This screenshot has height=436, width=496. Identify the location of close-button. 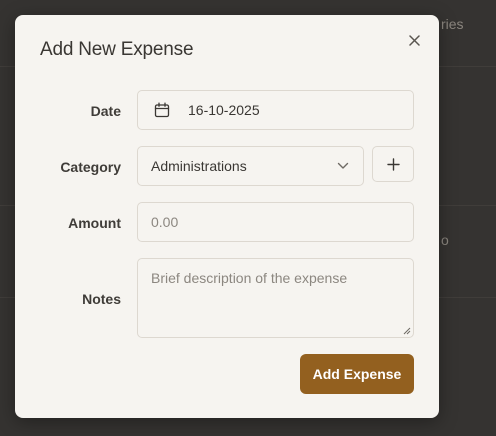
(414, 40).